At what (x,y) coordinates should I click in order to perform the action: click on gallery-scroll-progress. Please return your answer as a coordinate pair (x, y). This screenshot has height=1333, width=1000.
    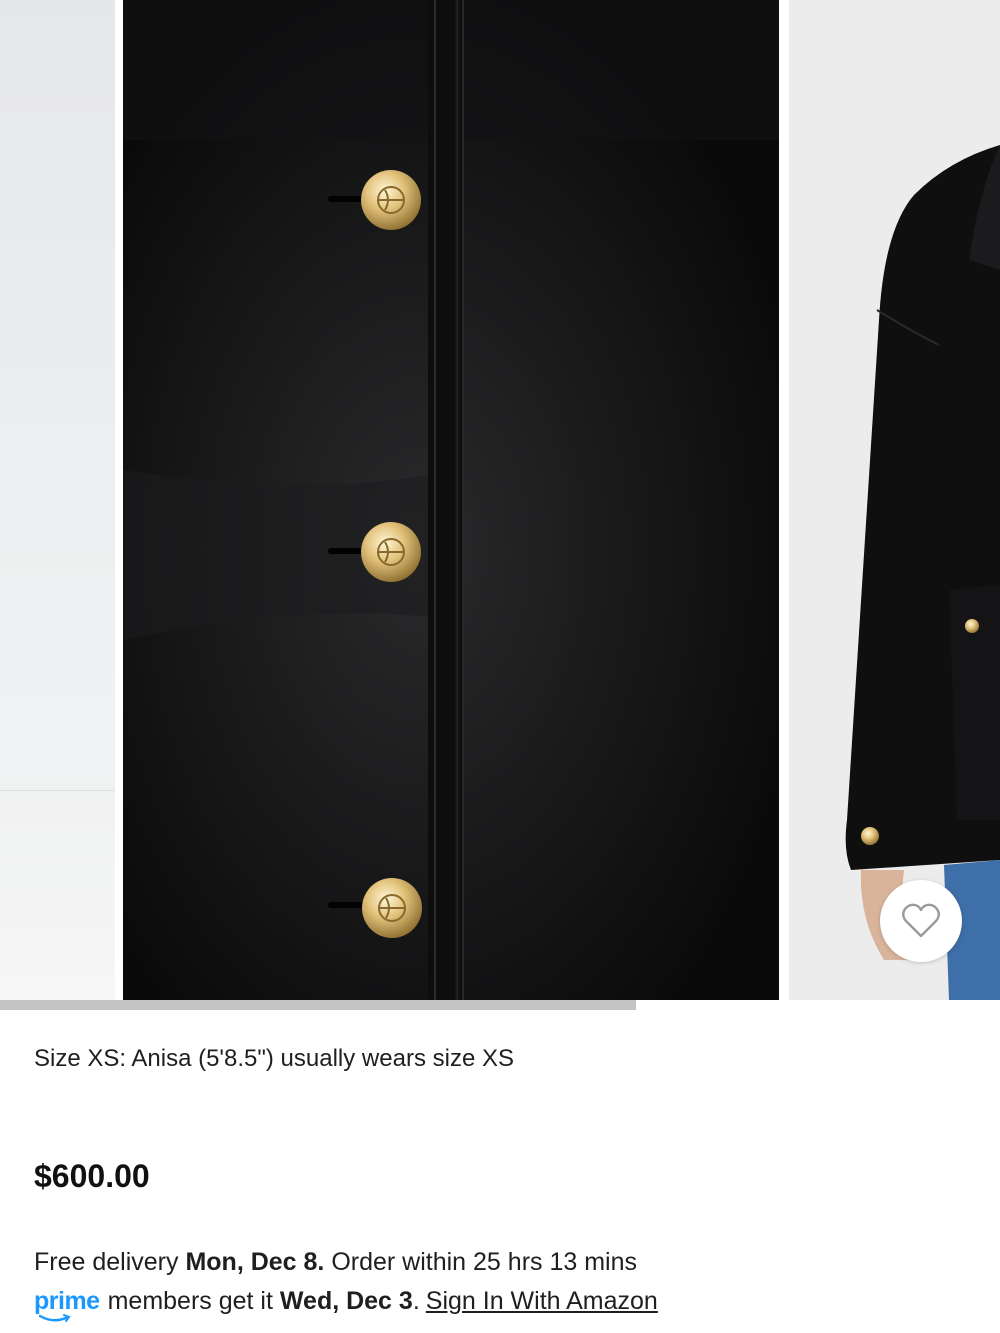
    Looking at the image, I should click on (500, 1005).